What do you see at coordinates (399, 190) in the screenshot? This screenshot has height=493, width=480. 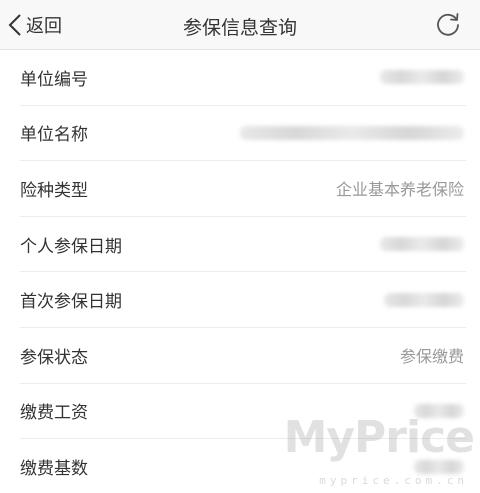 I see `row-value: 企业基本养老保险` at bounding box center [399, 190].